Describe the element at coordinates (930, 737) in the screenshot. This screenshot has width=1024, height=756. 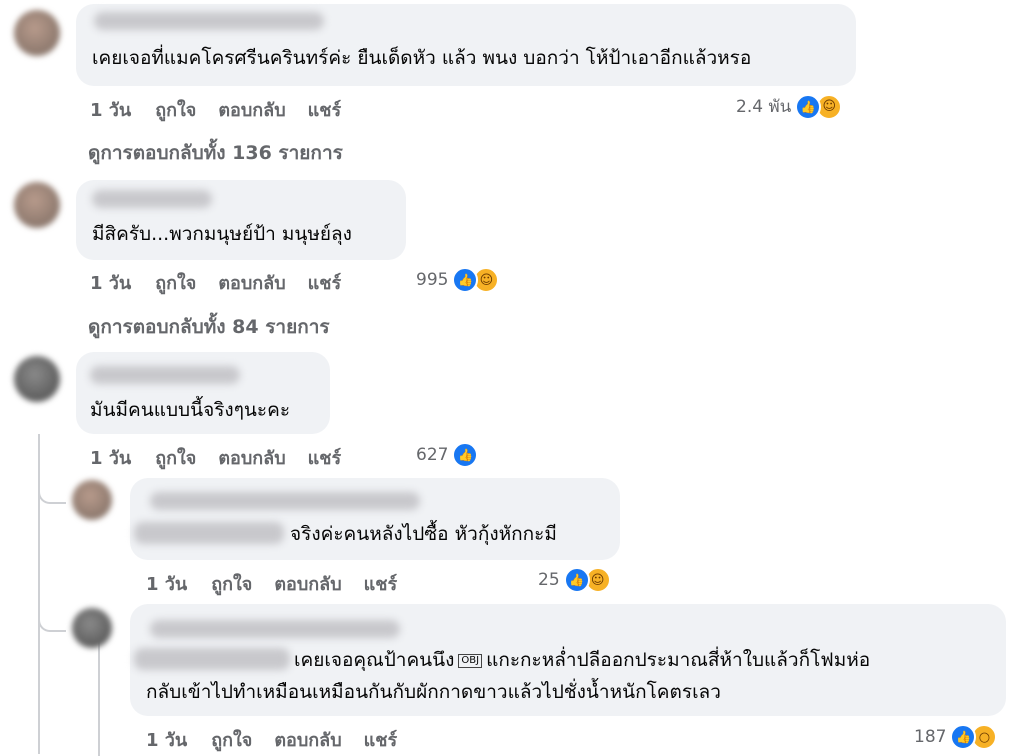
I see `reaction-count: 187` at that location.